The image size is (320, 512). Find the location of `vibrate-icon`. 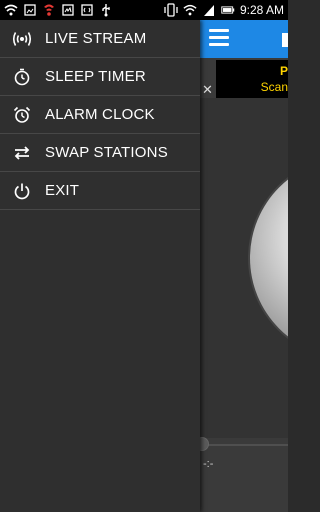

vibrate-icon is located at coordinates (171, 10).